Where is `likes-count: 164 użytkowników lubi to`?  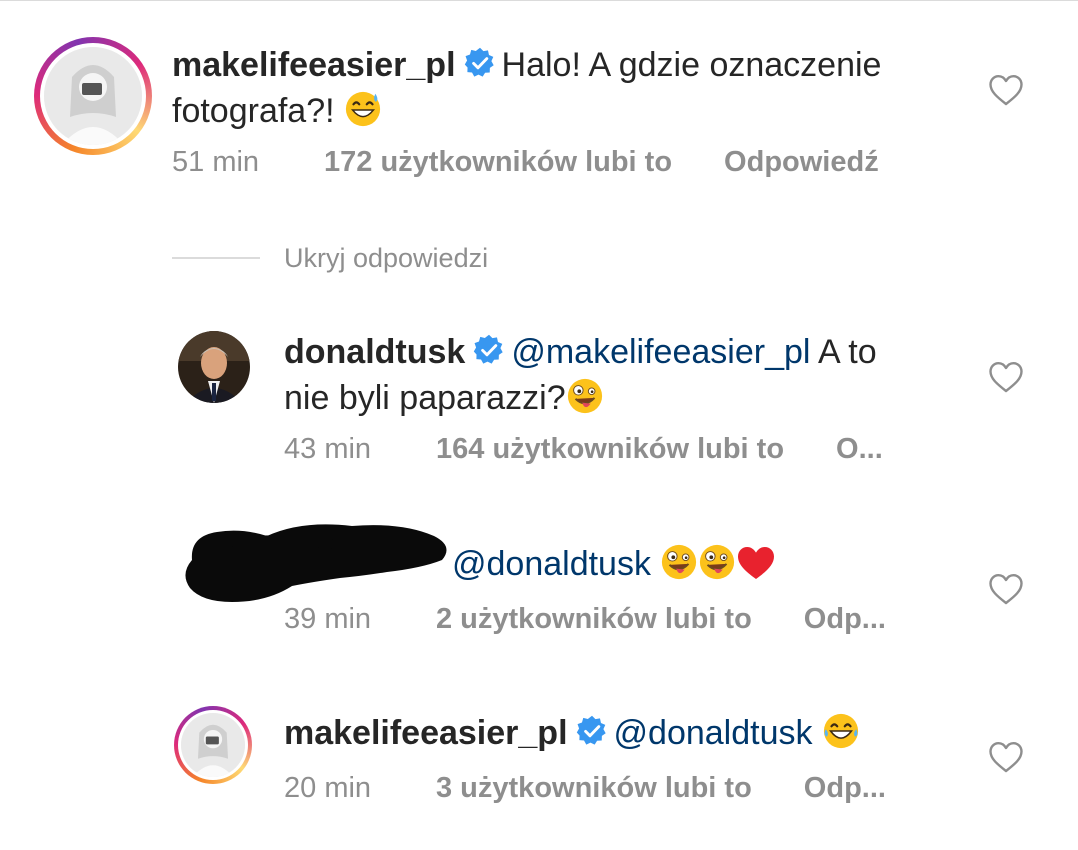 likes-count: 164 użytkowników lubi to is located at coordinates (610, 449).